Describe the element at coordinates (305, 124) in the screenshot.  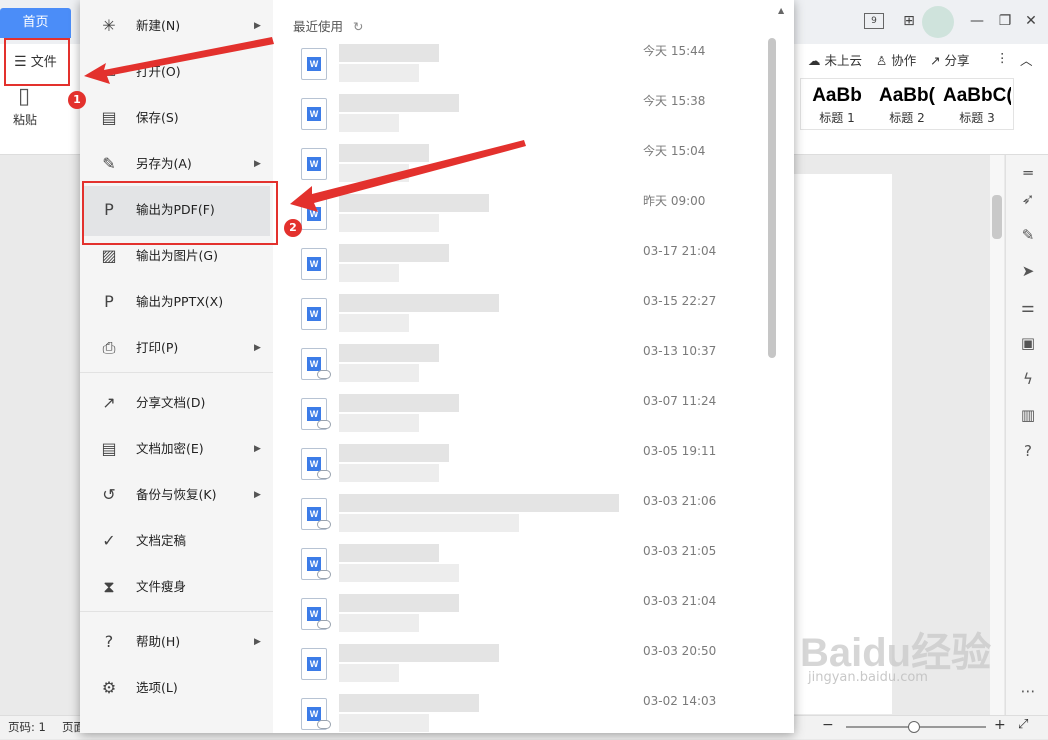
I see `annotation-arrows` at that location.